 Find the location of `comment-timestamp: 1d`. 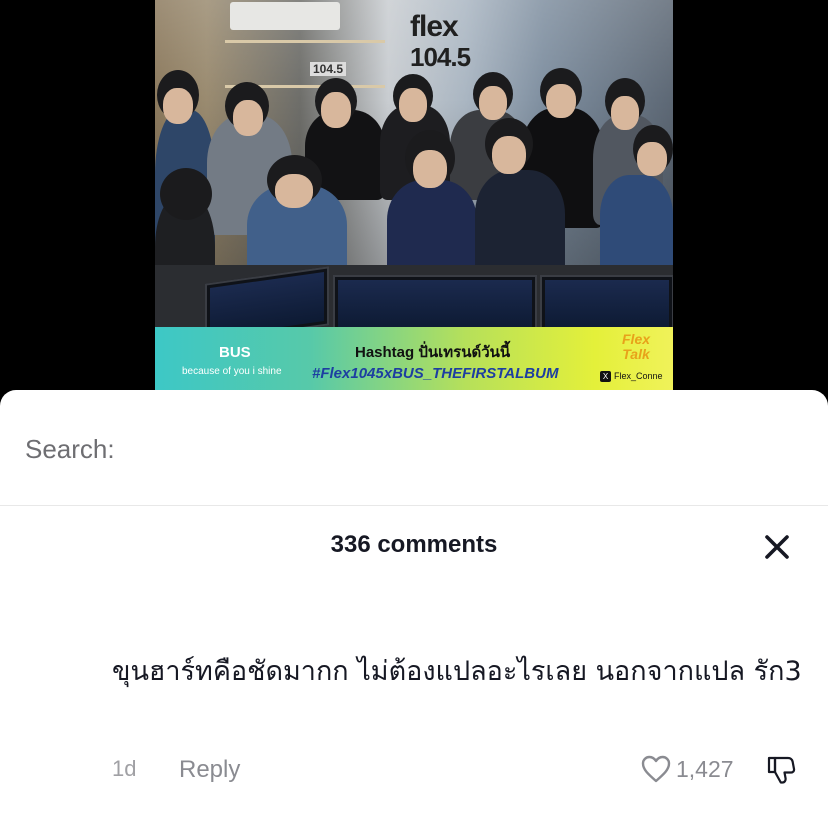

comment-timestamp: 1d is located at coordinates (124, 768).